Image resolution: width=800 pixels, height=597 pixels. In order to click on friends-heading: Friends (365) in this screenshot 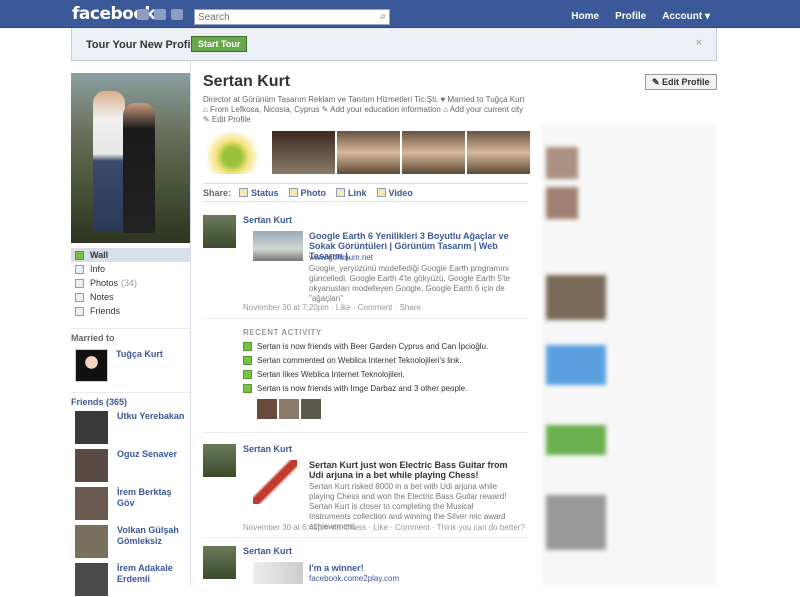, I will do `click(131, 399)`.